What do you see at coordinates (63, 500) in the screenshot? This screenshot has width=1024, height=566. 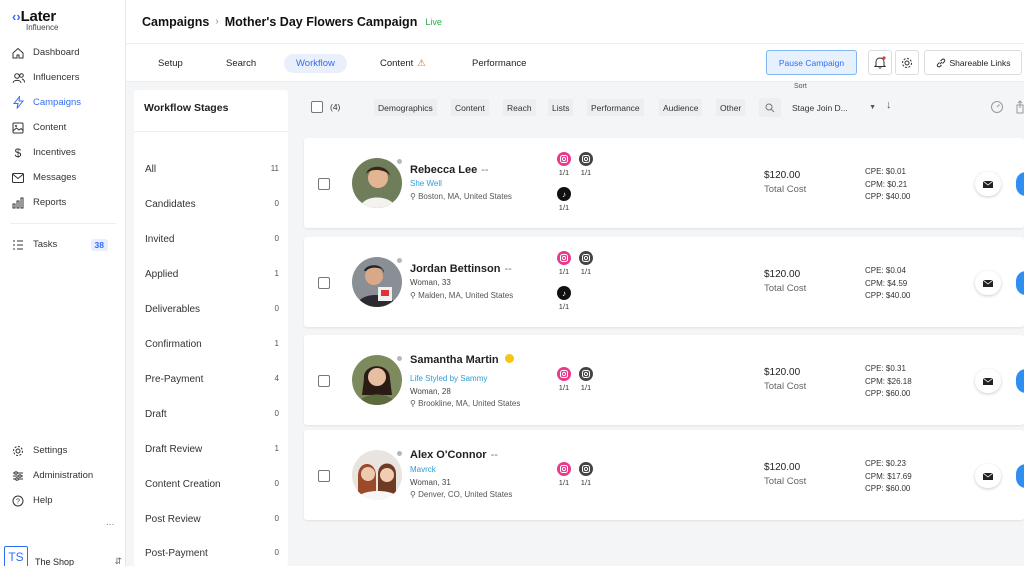 I see `sidebar-item-help: ? Help` at bounding box center [63, 500].